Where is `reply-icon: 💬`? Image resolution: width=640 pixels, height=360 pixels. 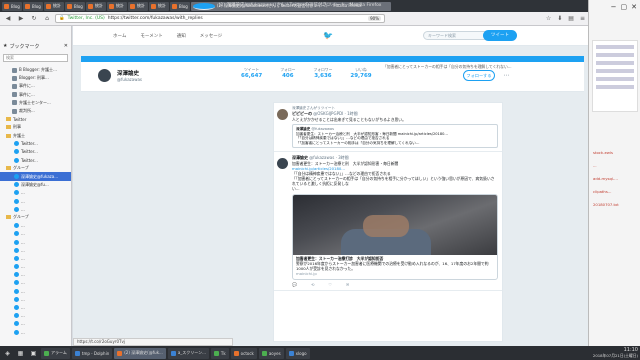 reply-icon: 💬 is located at coordinates (294, 284).